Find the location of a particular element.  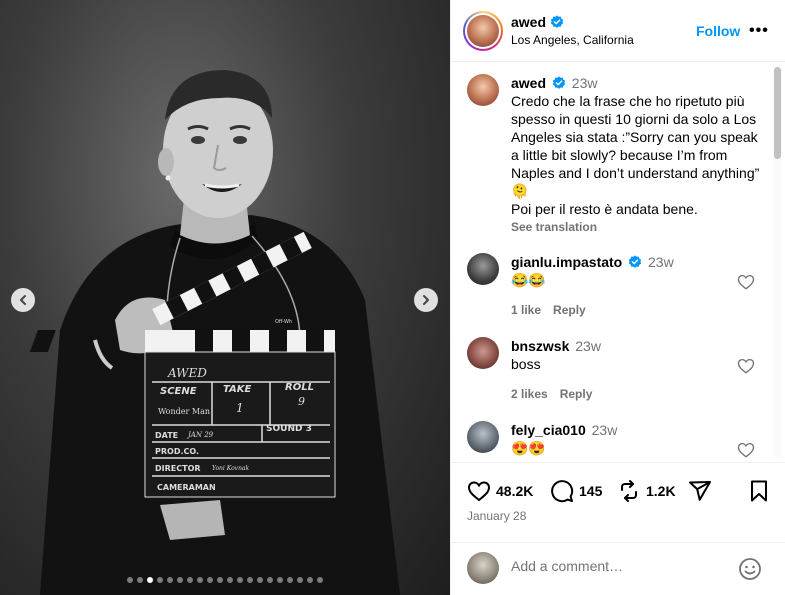

caption-username: awed is located at coordinates (528, 83).